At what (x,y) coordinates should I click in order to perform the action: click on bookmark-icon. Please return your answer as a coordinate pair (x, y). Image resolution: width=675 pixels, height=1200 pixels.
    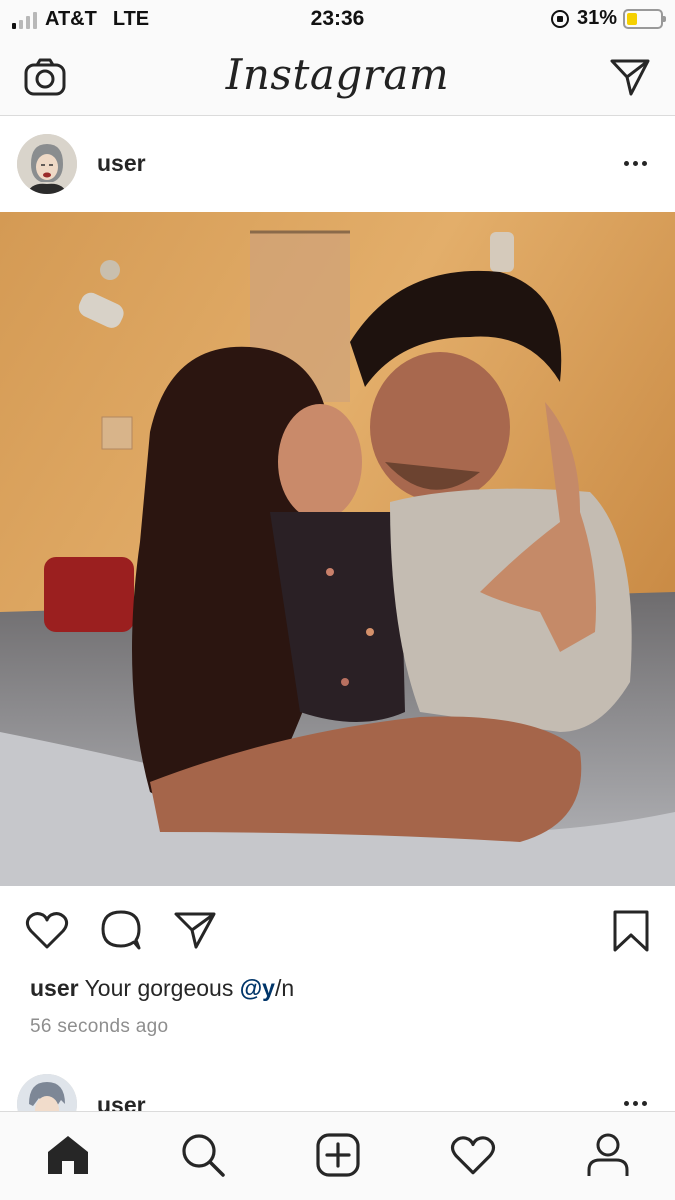
    Looking at the image, I should click on (631, 931).